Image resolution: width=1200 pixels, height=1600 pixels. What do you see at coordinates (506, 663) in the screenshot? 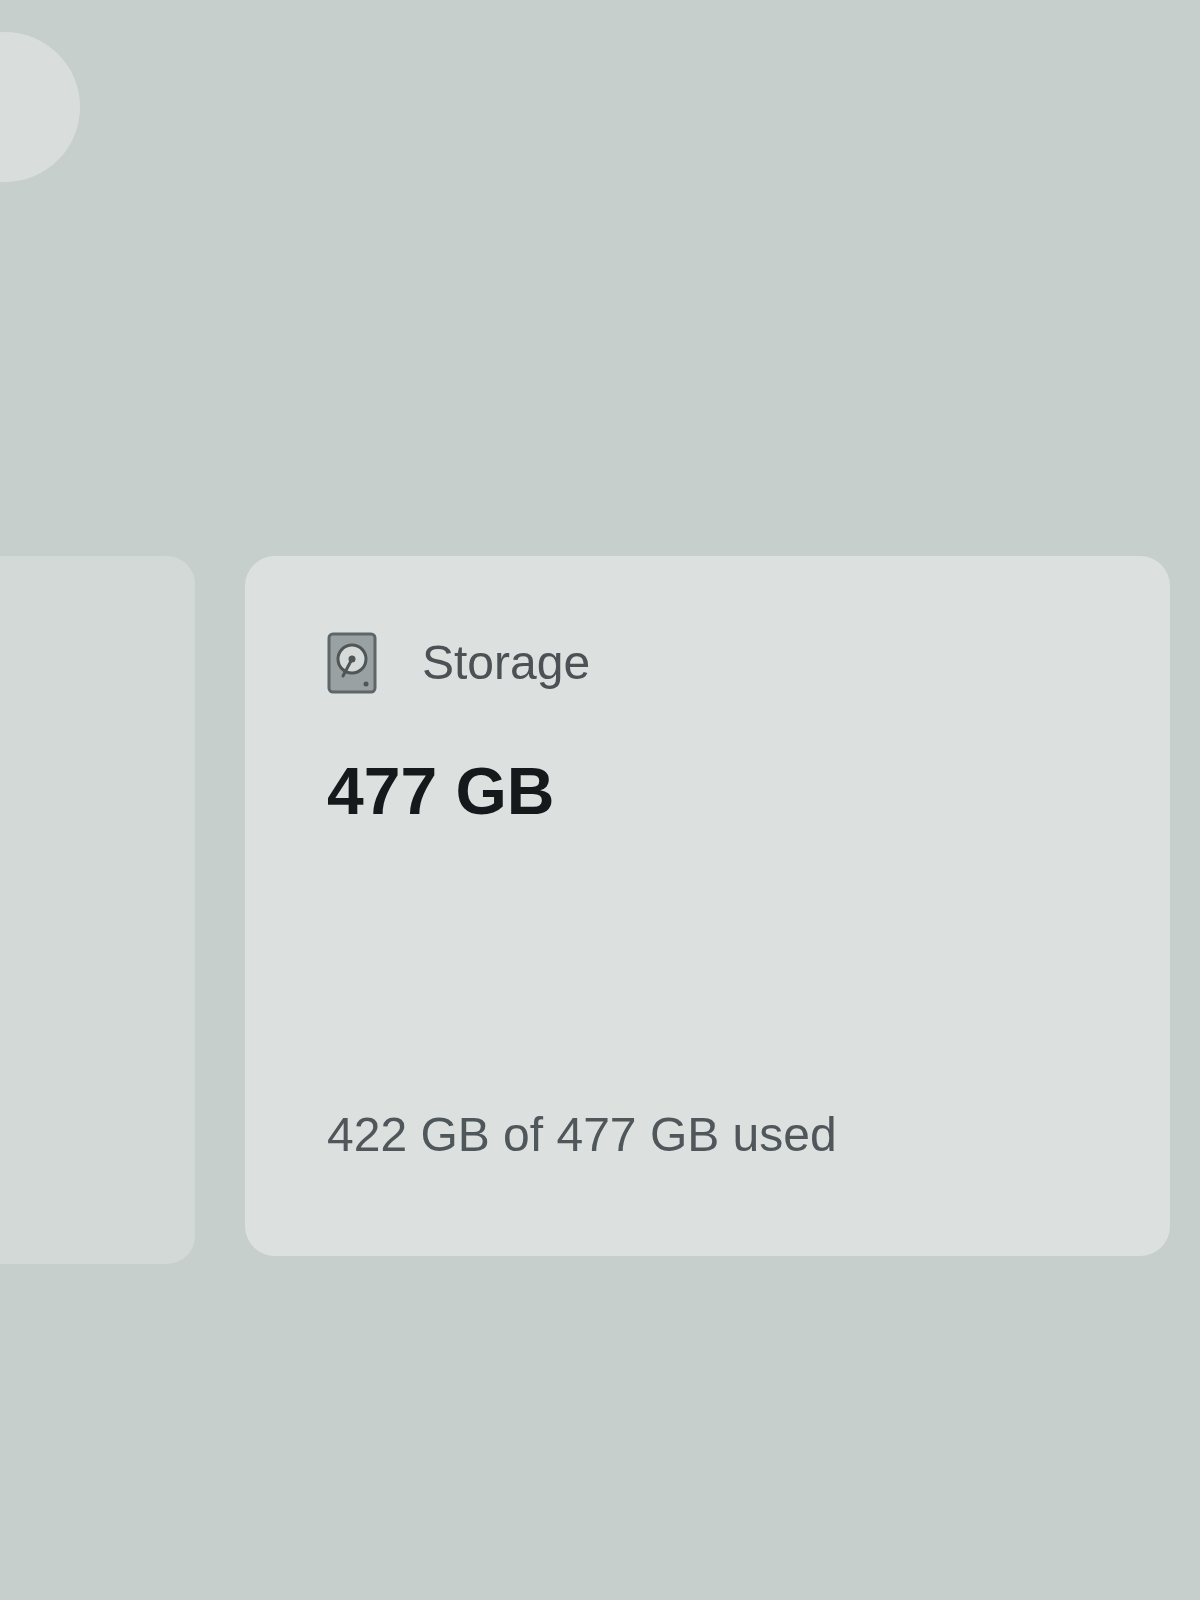
I see `card-title: Storage` at bounding box center [506, 663].